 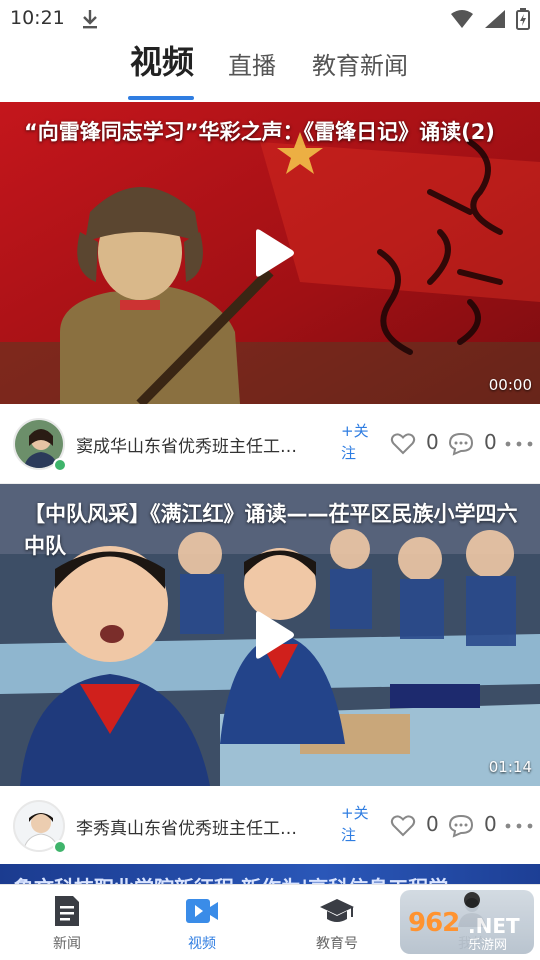 What do you see at coordinates (472, 900) in the screenshot?
I see `watermark-dot` at bounding box center [472, 900].